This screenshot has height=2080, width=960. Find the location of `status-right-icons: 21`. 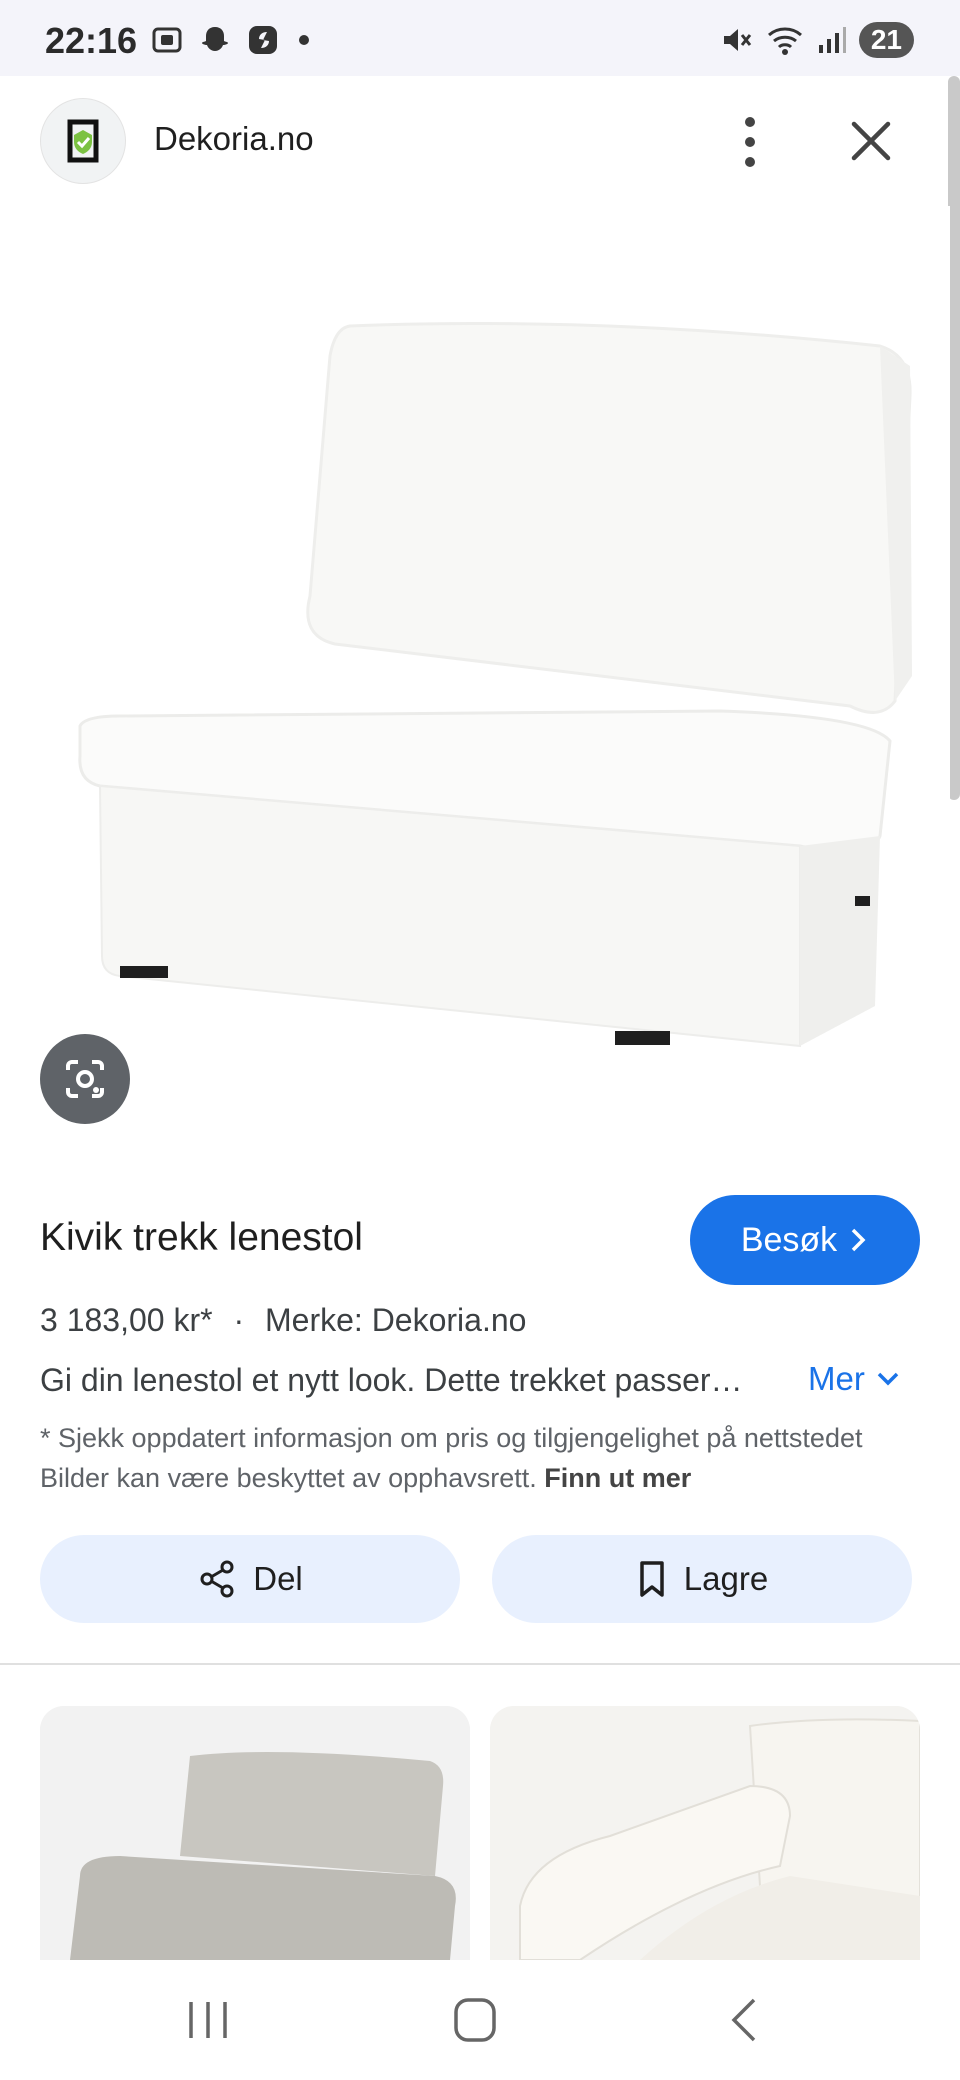

status-right-icons: 21 is located at coordinates (816, 40).